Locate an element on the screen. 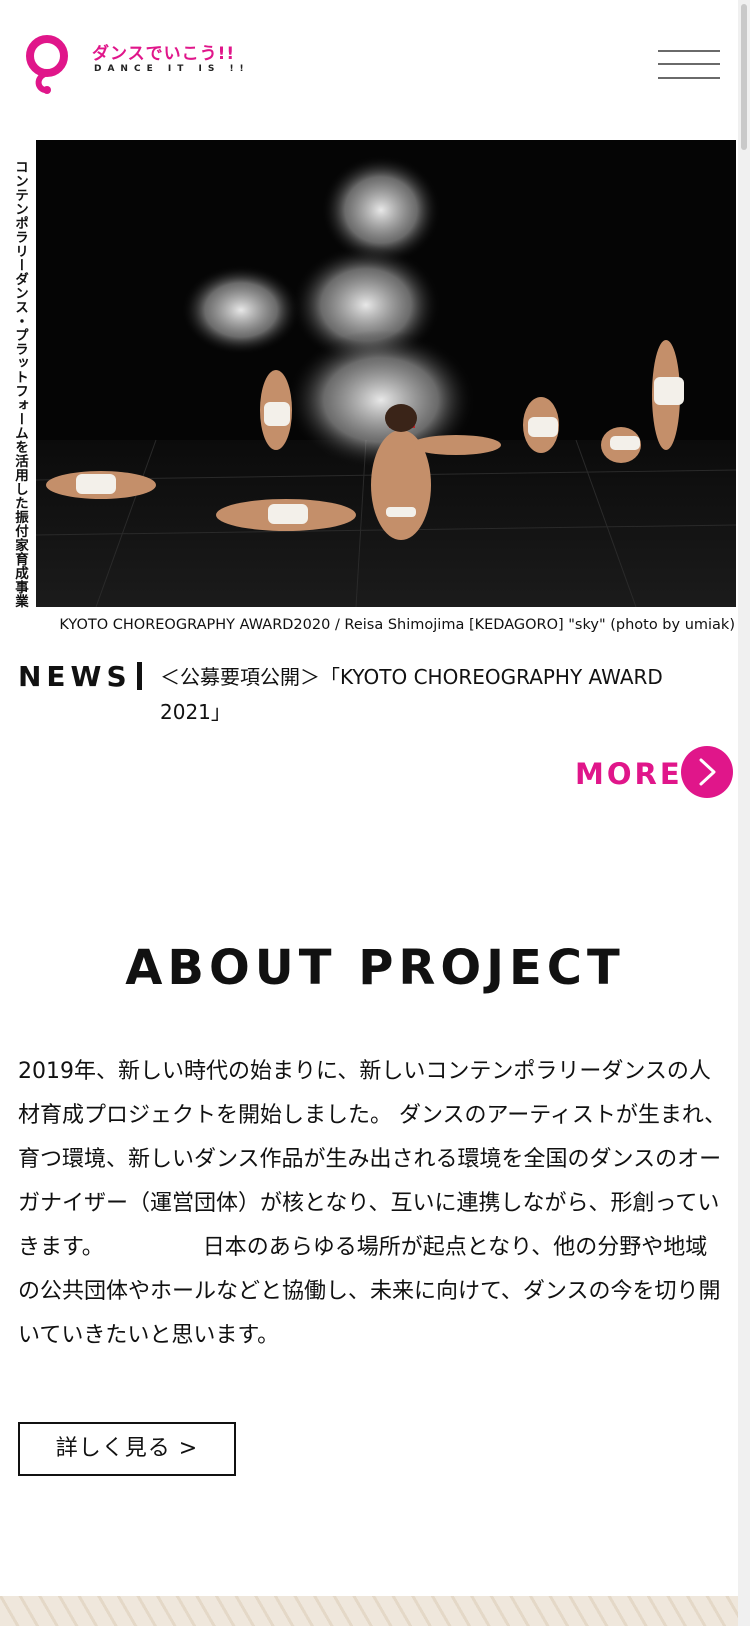 The height and width of the screenshot is (1626, 750). news-label: NEWS is located at coordinates (75, 676).